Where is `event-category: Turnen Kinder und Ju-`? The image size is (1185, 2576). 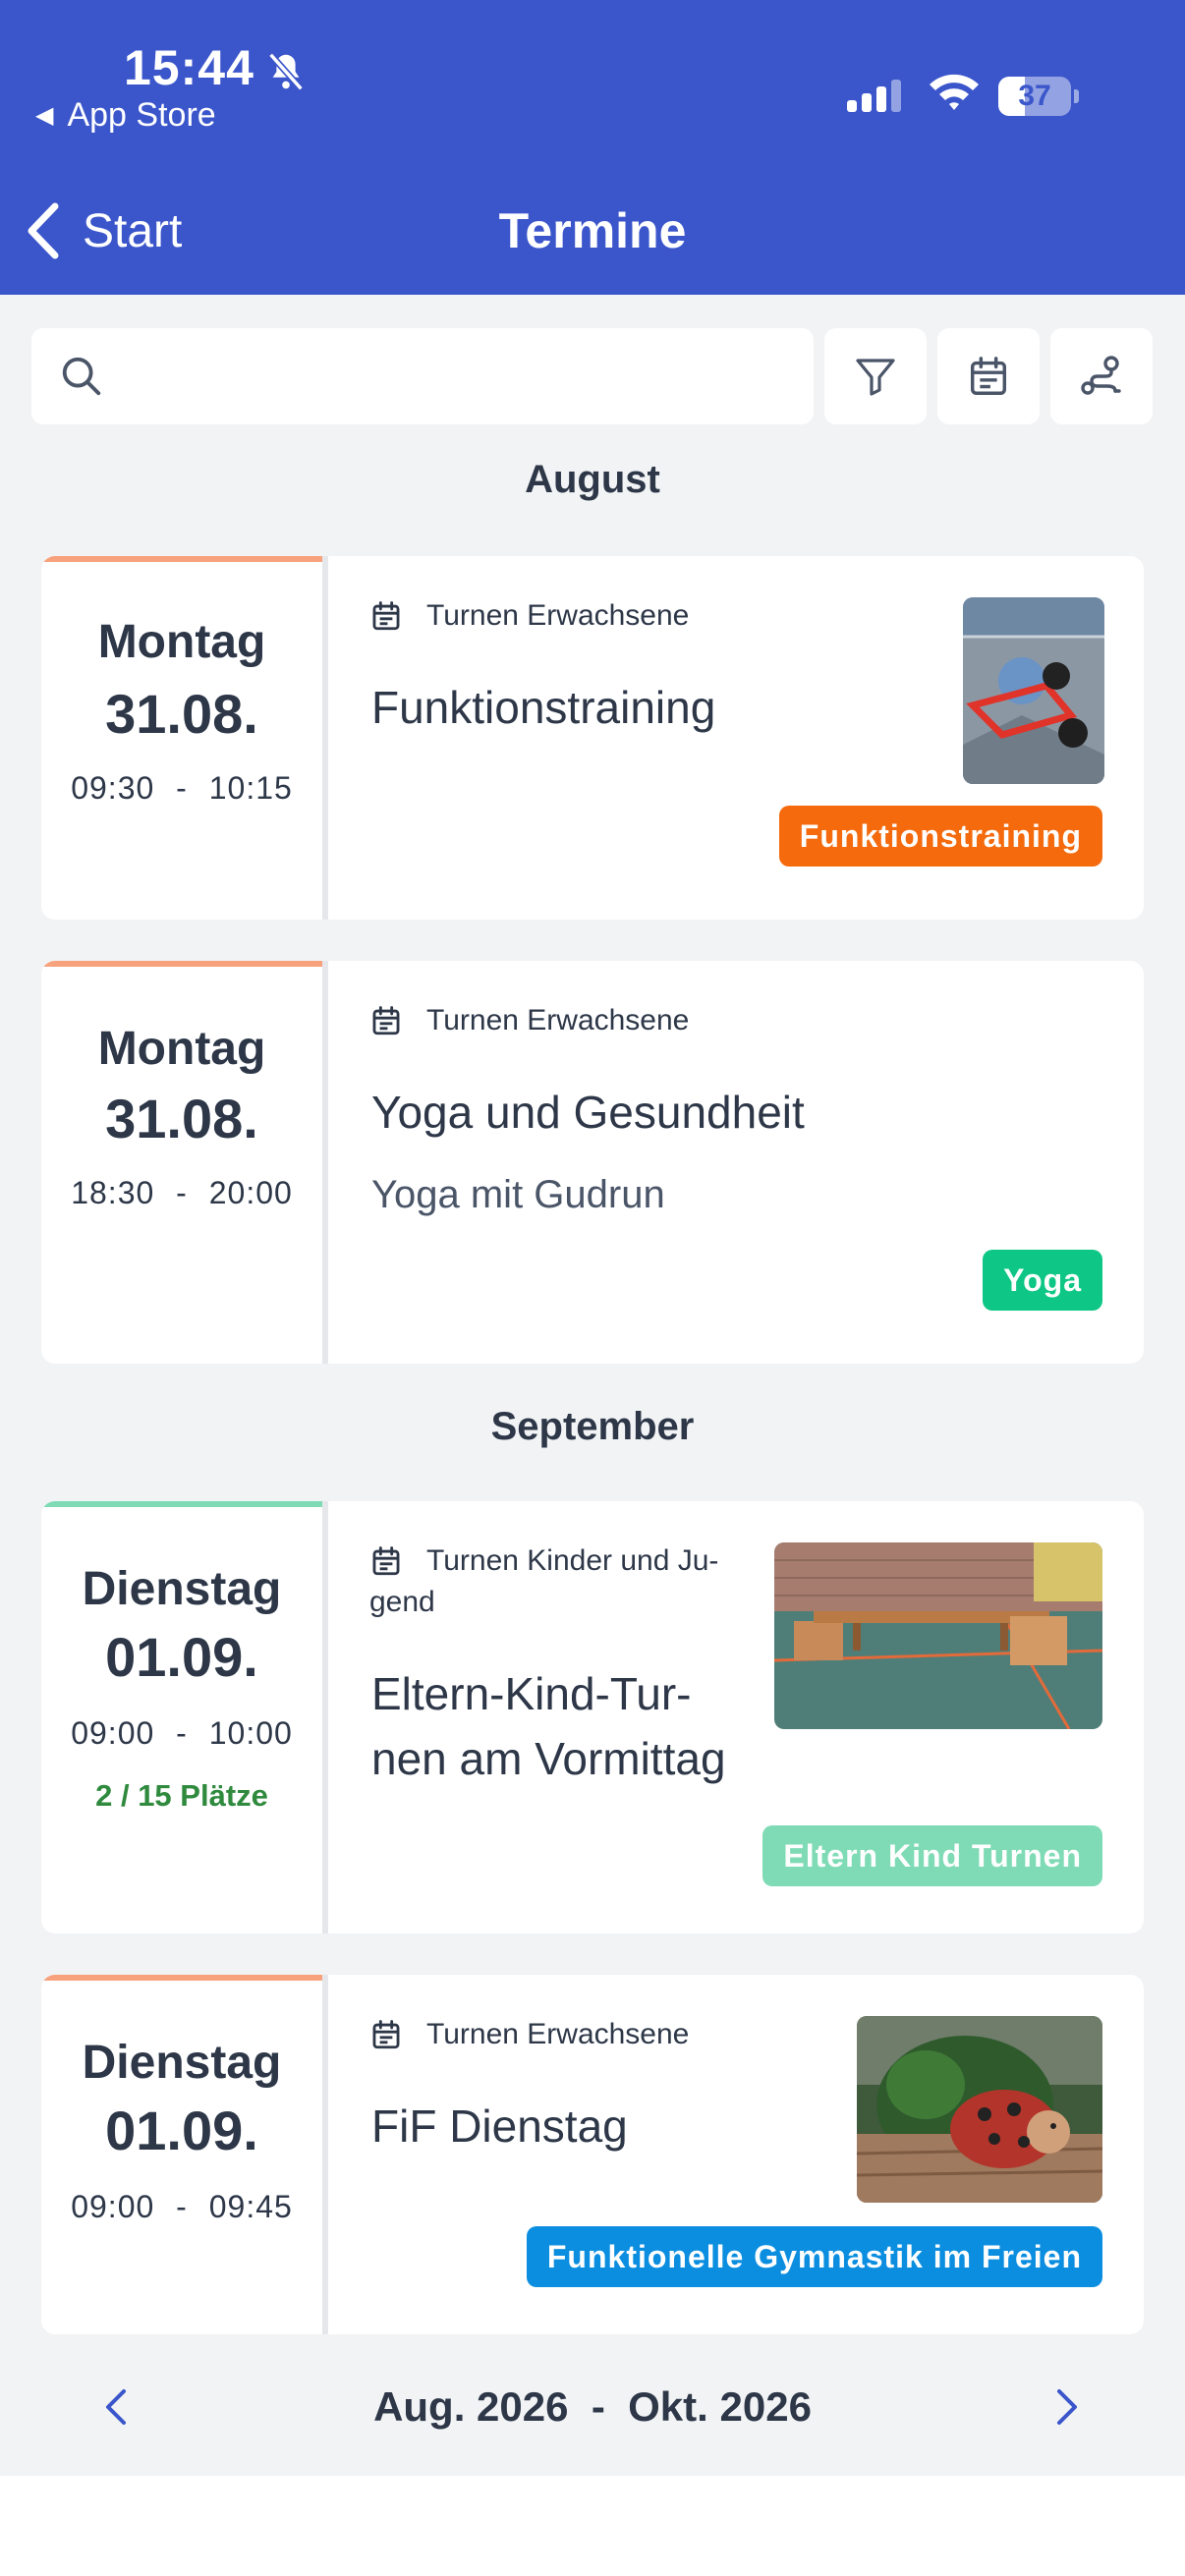 event-category: Turnen Kinder und Ju- is located at coordinates (572, 1561).